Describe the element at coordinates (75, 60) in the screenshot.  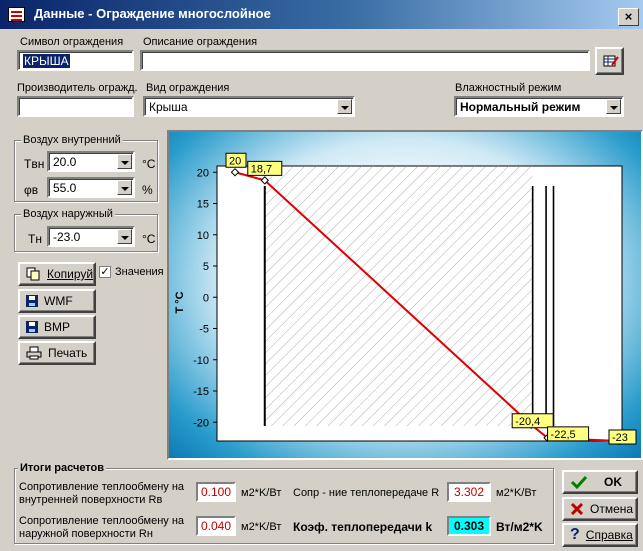
I see `symbol-input: КРЫША` at that location.